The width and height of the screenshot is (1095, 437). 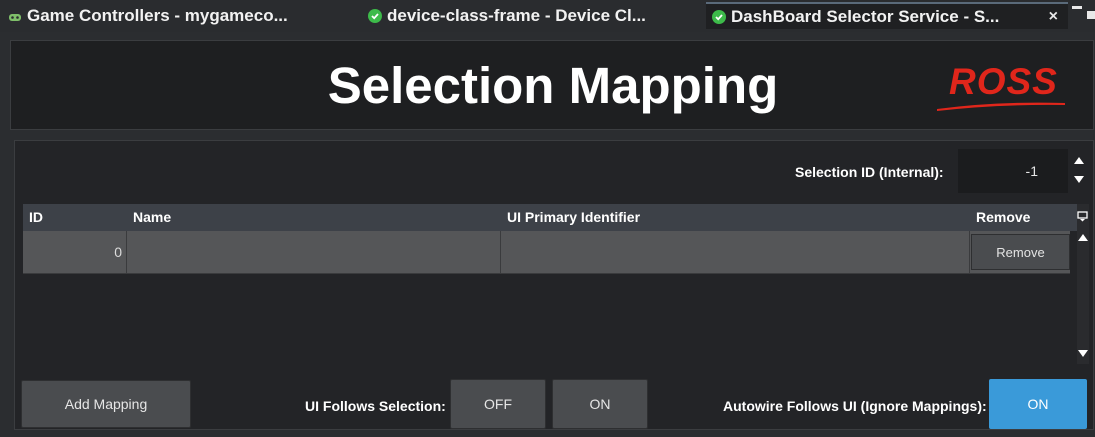 I want to click on remove-button: Remove, so click(x=1020, y=252).